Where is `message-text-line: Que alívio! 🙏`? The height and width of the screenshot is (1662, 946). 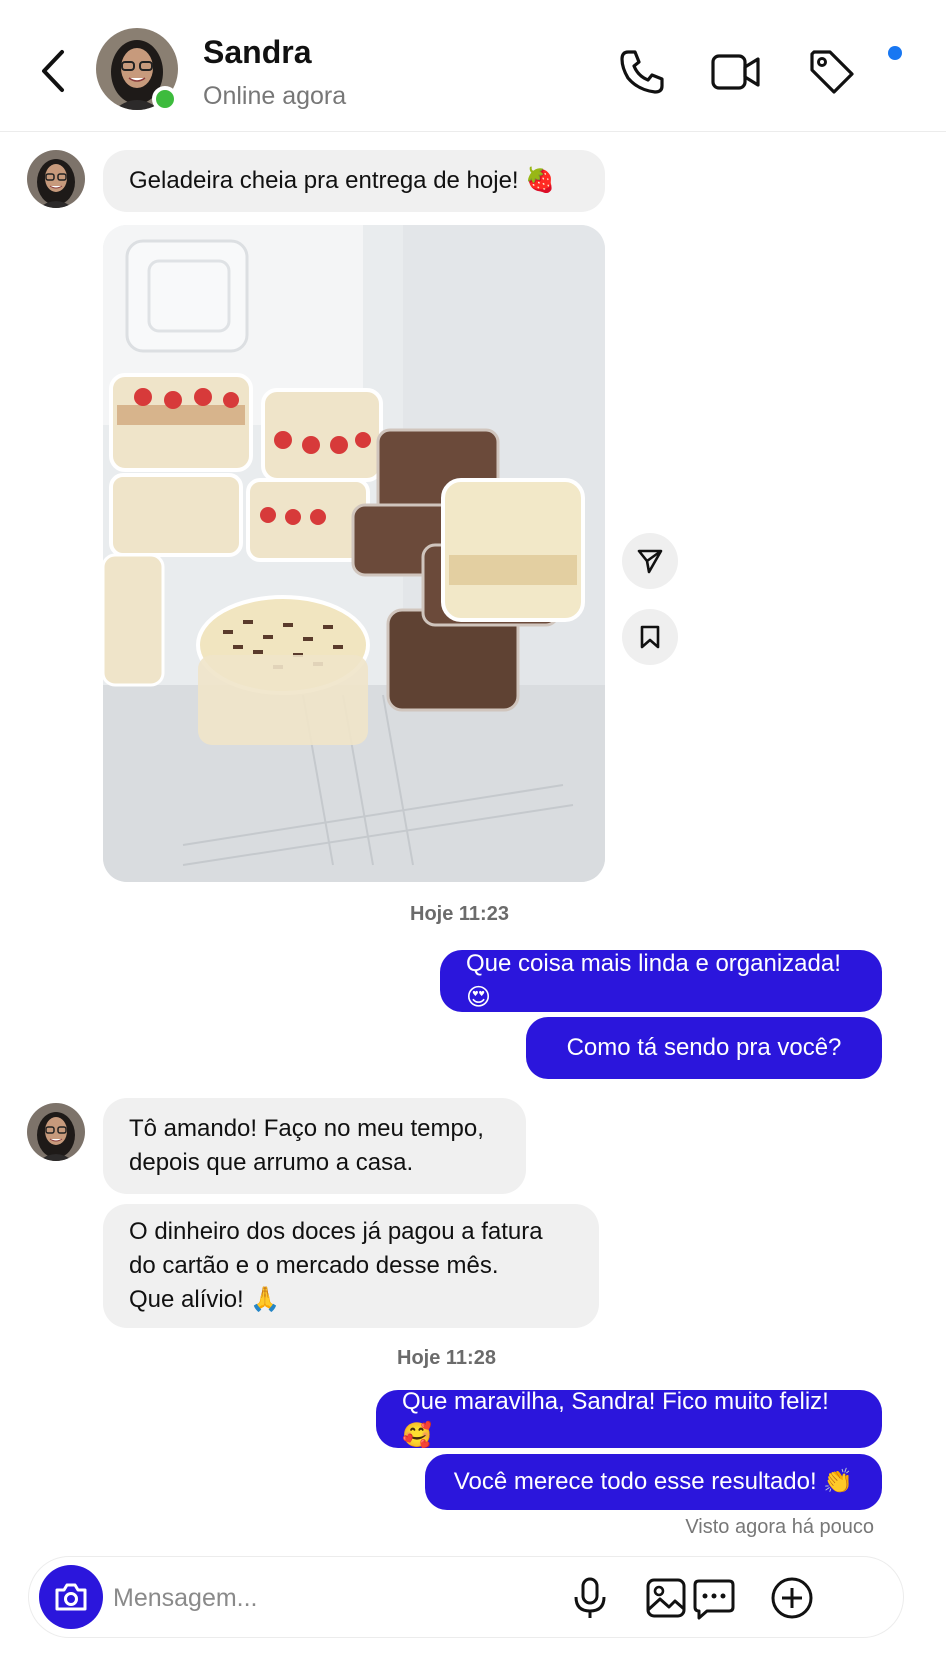 message-text-line: Que alívio! 🙏 is located at coordinates (205, 1299).